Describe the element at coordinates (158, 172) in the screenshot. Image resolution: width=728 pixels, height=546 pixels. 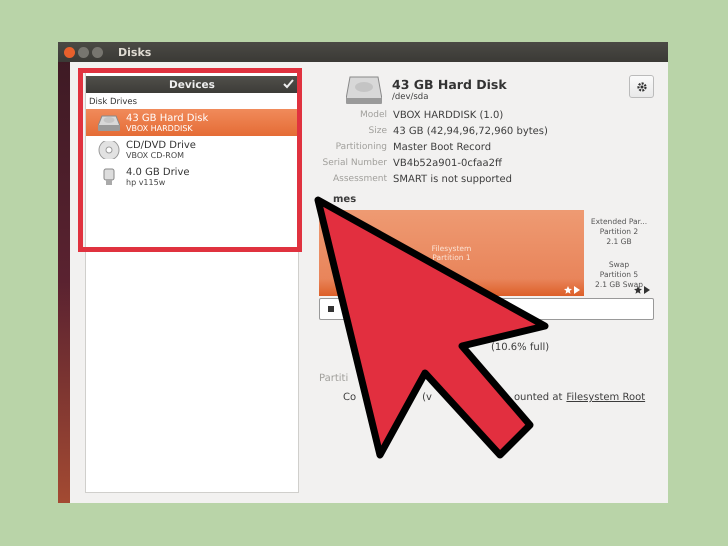
I see `device-name: 4.0 GB Drive` at that location.